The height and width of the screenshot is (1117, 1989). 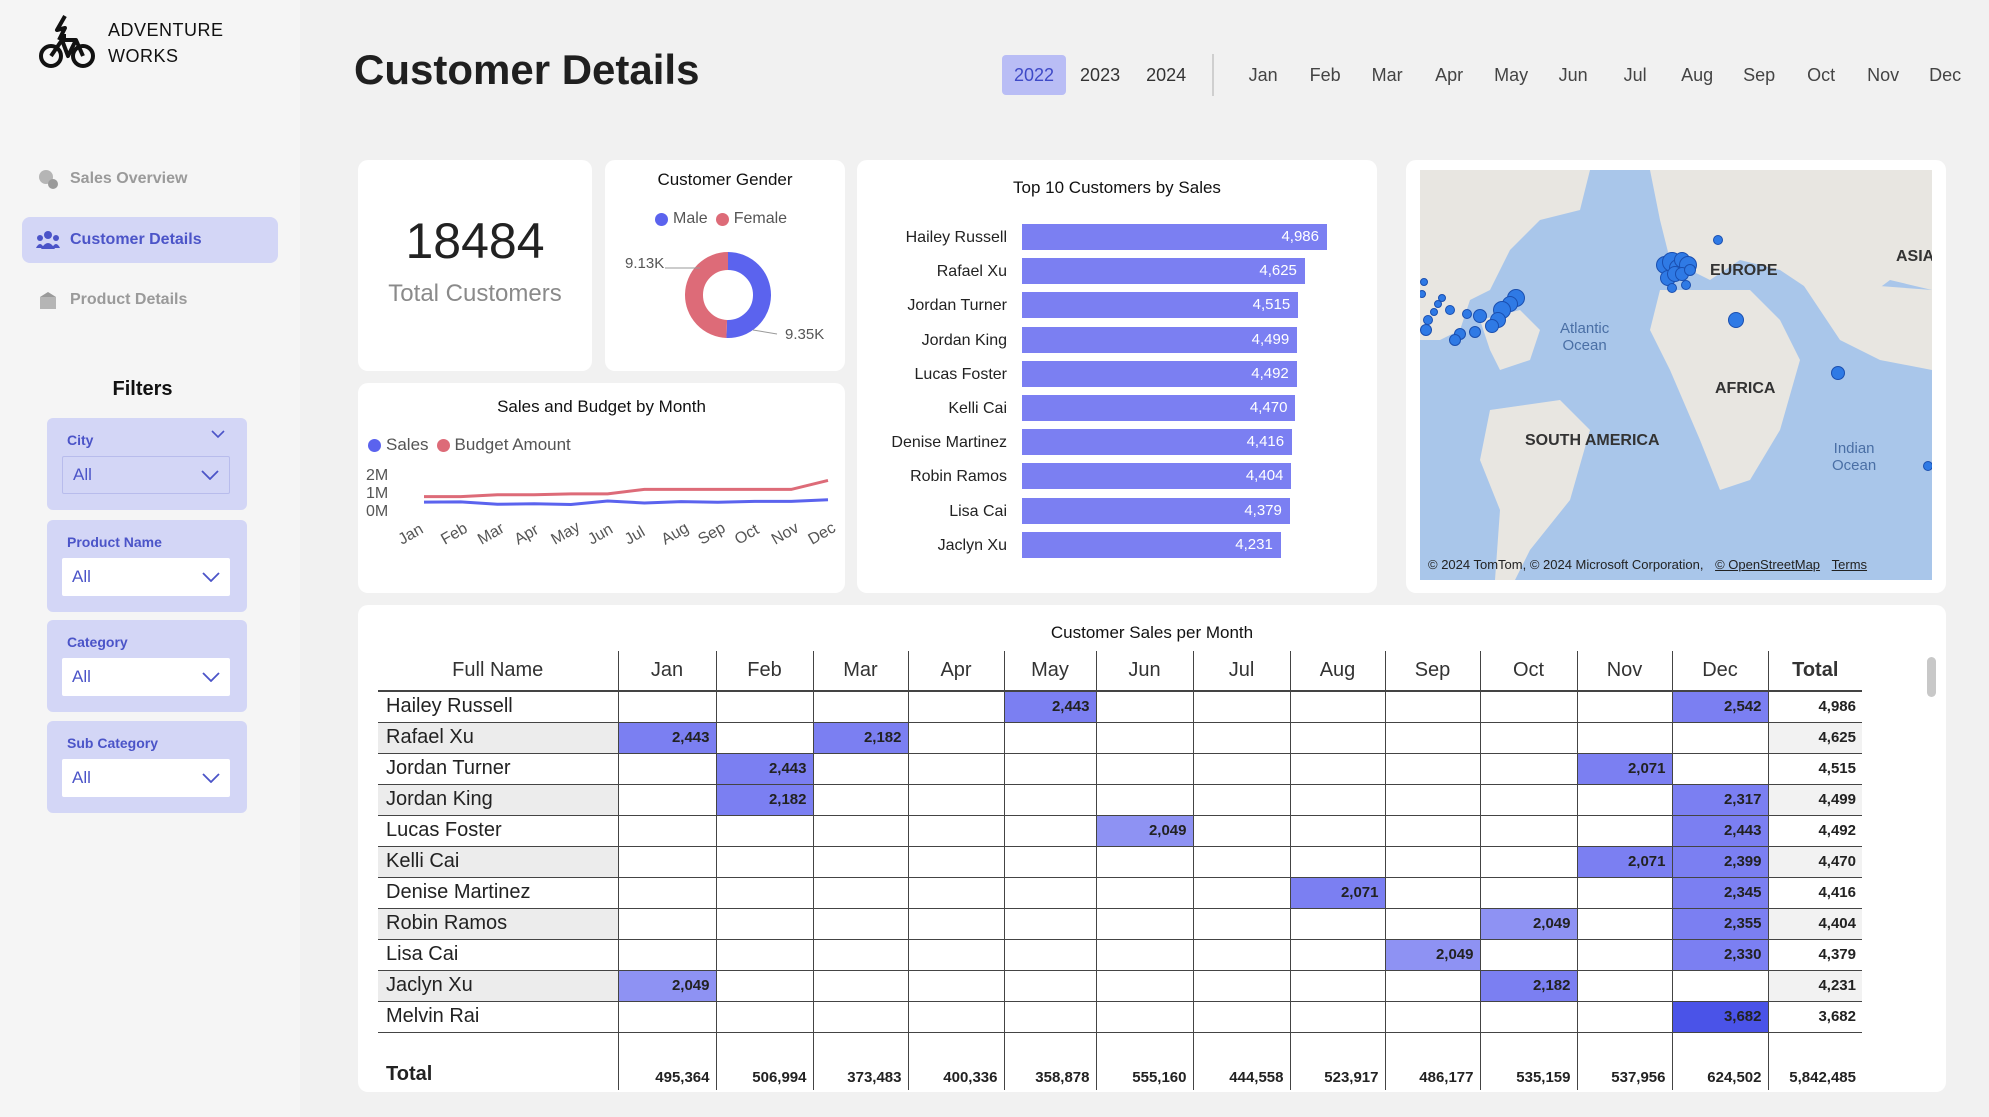 What do you see at coordinates (498, 769) in the screenshot?
I see `customer-name-cell: Jordan Turner` at bounding box center [498, 769].